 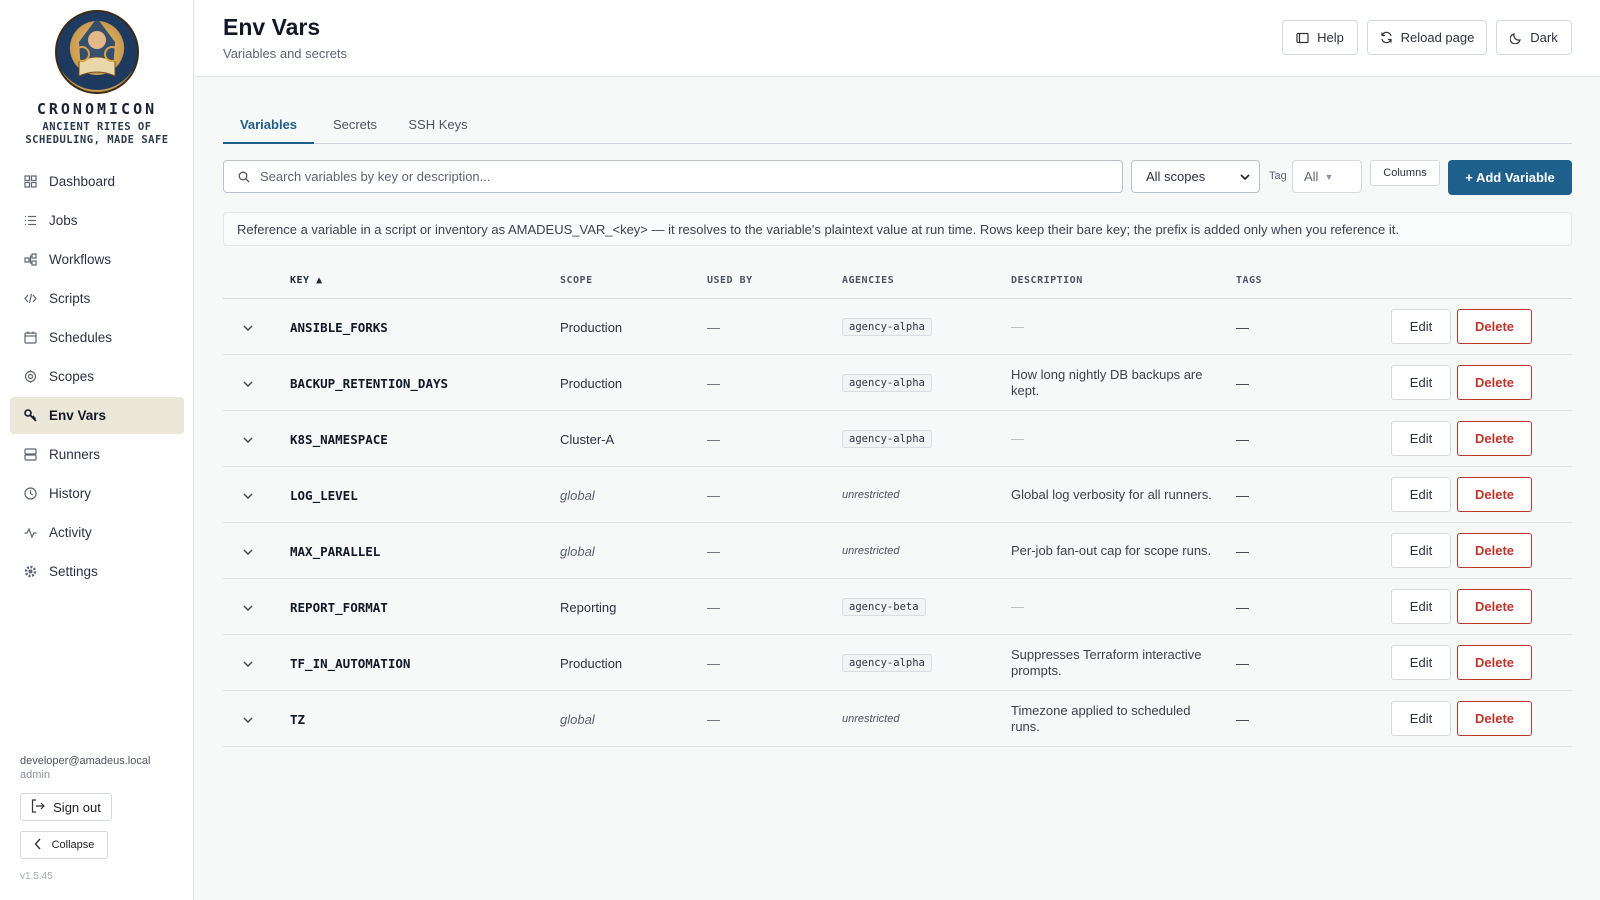 I want to click on user-email: developer@amadeus.local, so click(x=85, y=761).